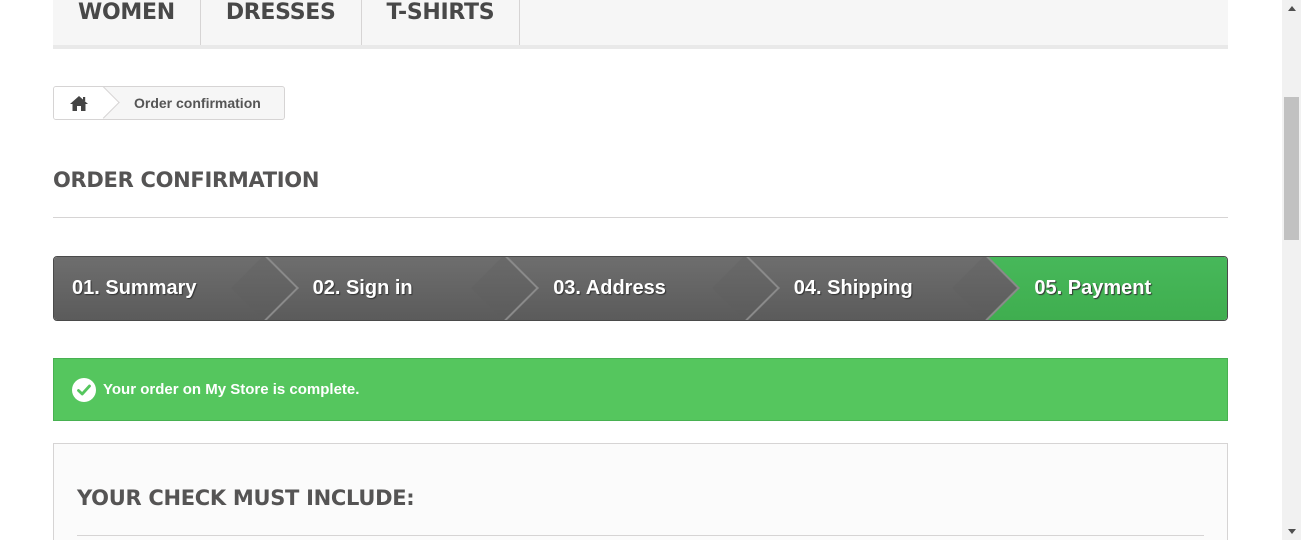  I want to click on step-sign-in: 02. Sign in, so click(402, 288).